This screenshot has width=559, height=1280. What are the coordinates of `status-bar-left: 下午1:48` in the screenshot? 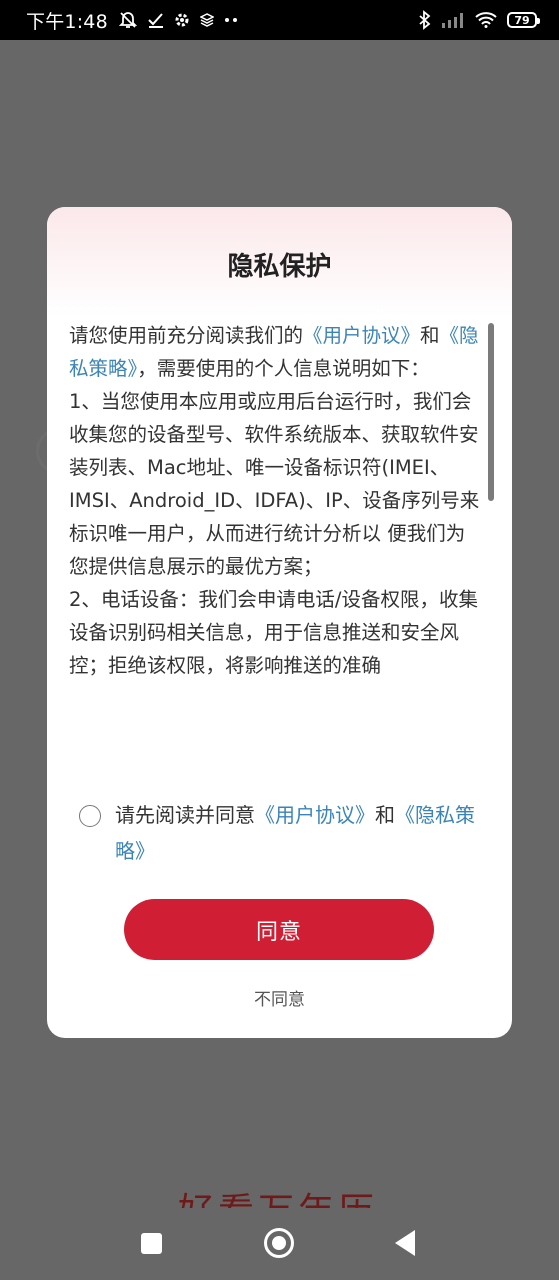 It's located at (132, 20).